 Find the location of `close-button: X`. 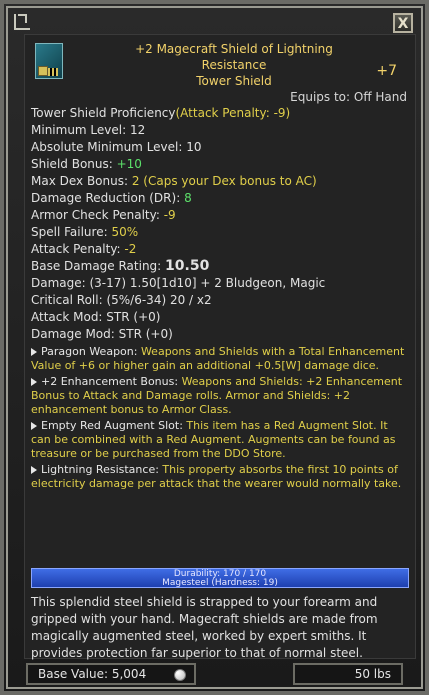

close-button: X is located at coordinates (403, 23).